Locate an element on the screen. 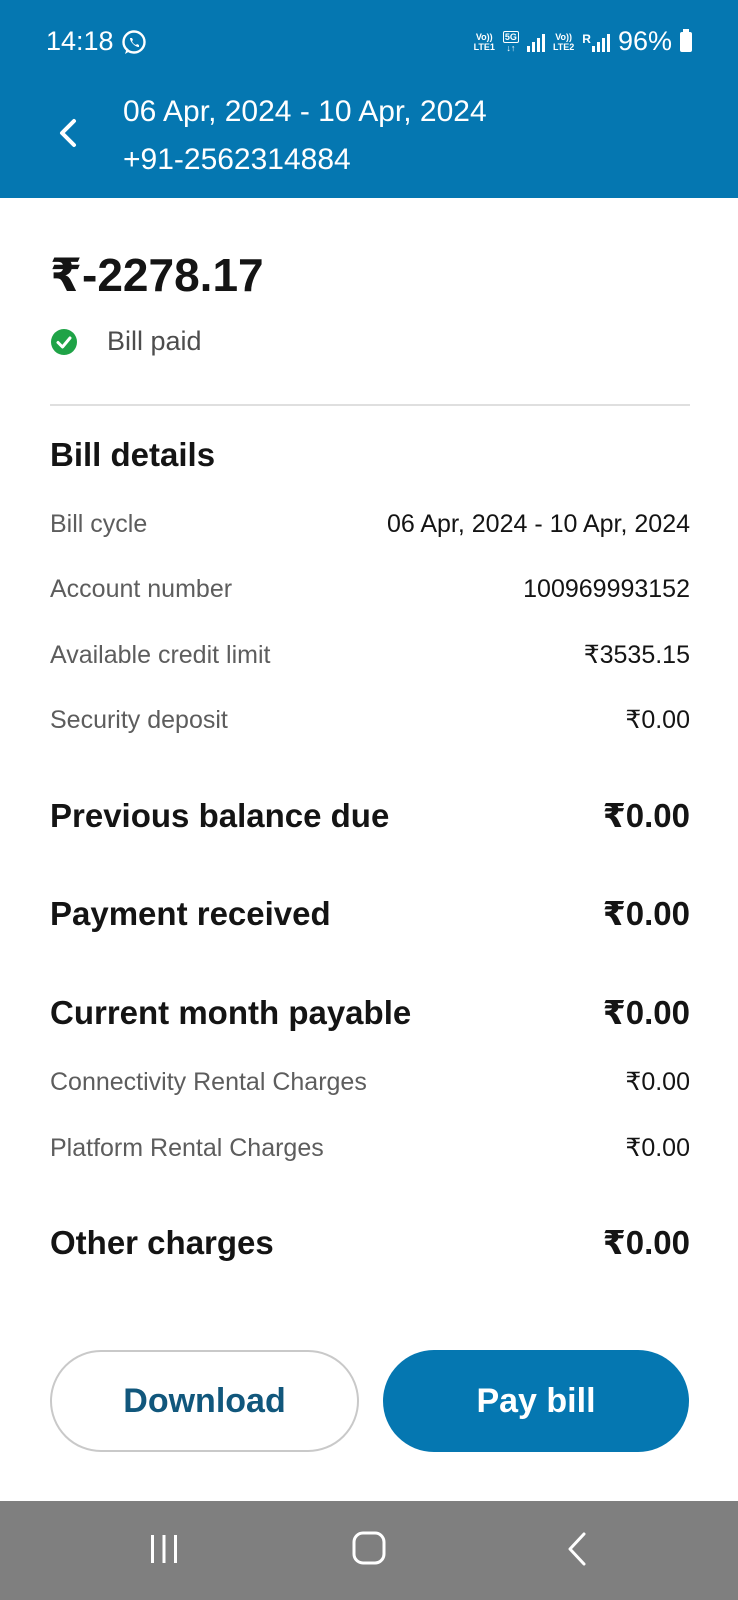 Image resolution: width=738 pixels, height=1600 pixels. signal-sim1-icon is located at coordinates (535, 42).